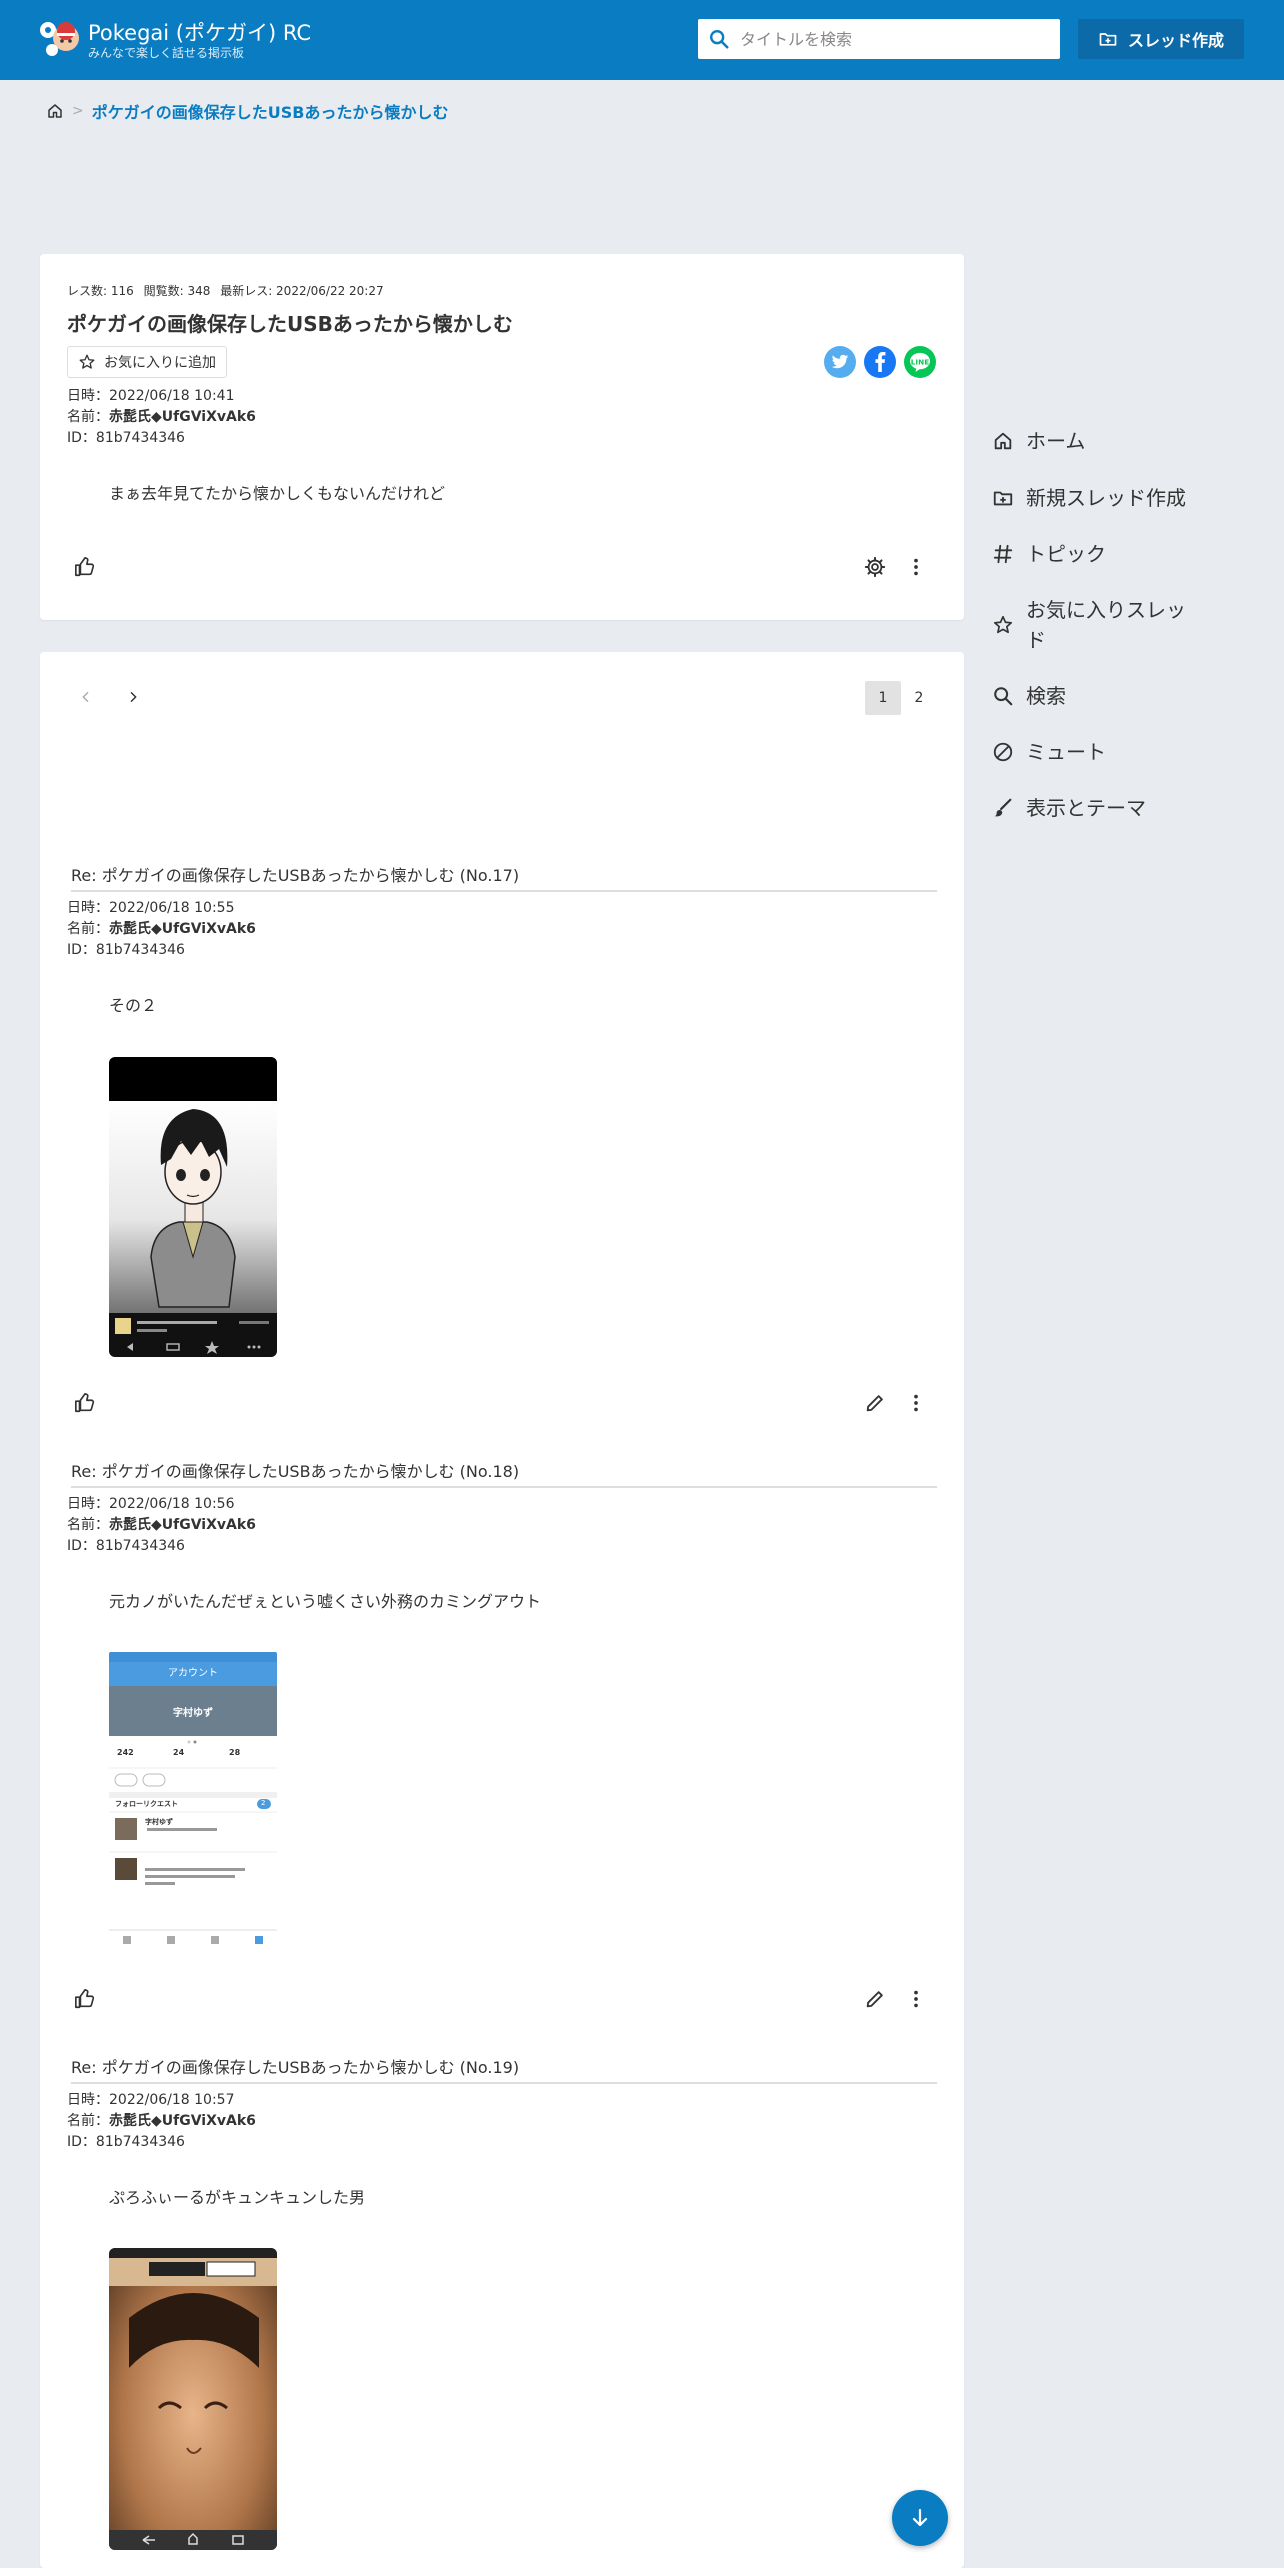 The image size is (1284, 2568). What do you see at coordinates (151, 1504) in the screenshot?
I see `post-date: 日時：2022/06/18 10:56` at bounding box center [151, 1504].